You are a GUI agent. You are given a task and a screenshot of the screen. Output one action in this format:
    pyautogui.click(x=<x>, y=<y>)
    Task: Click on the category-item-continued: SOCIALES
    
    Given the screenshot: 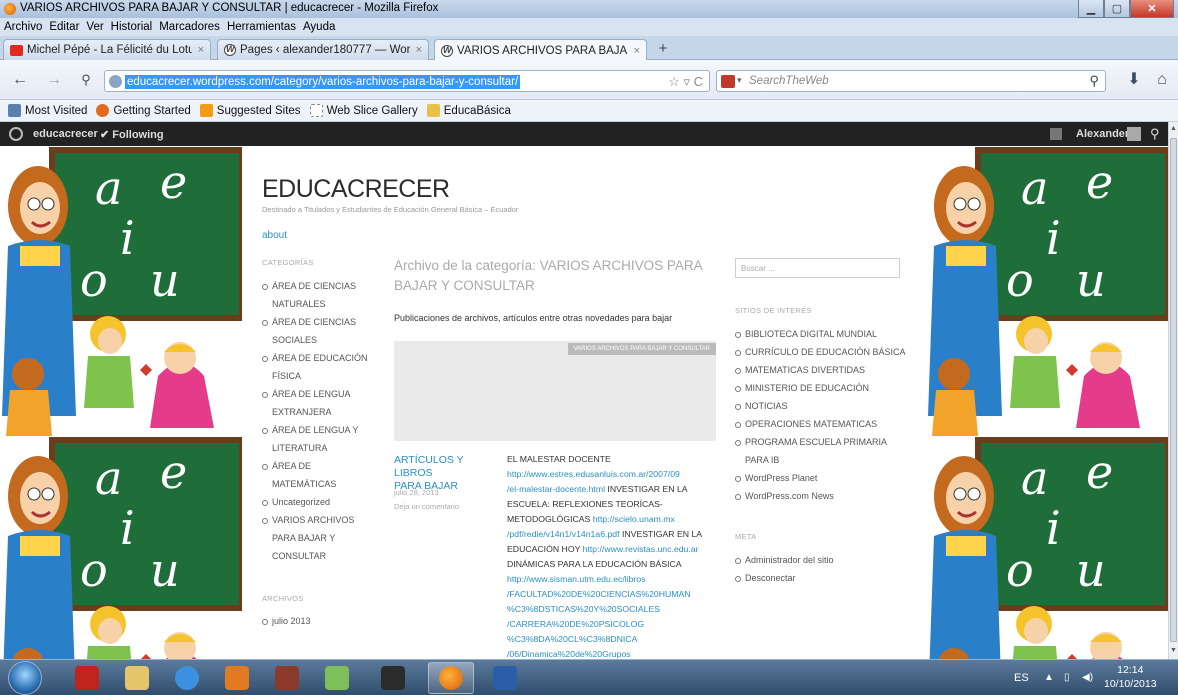 What is the action you would take?
    pyautogui.click(x=324, y=340)
    